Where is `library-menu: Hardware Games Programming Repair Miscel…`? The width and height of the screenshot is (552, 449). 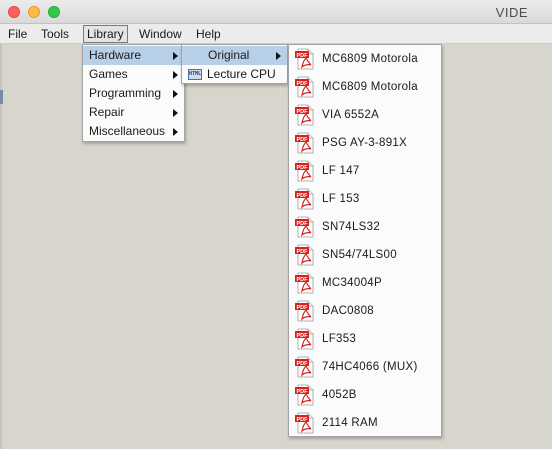 library-menu: Hardware Games Programming Repair Miscel… is located at coordinates (133, 93).